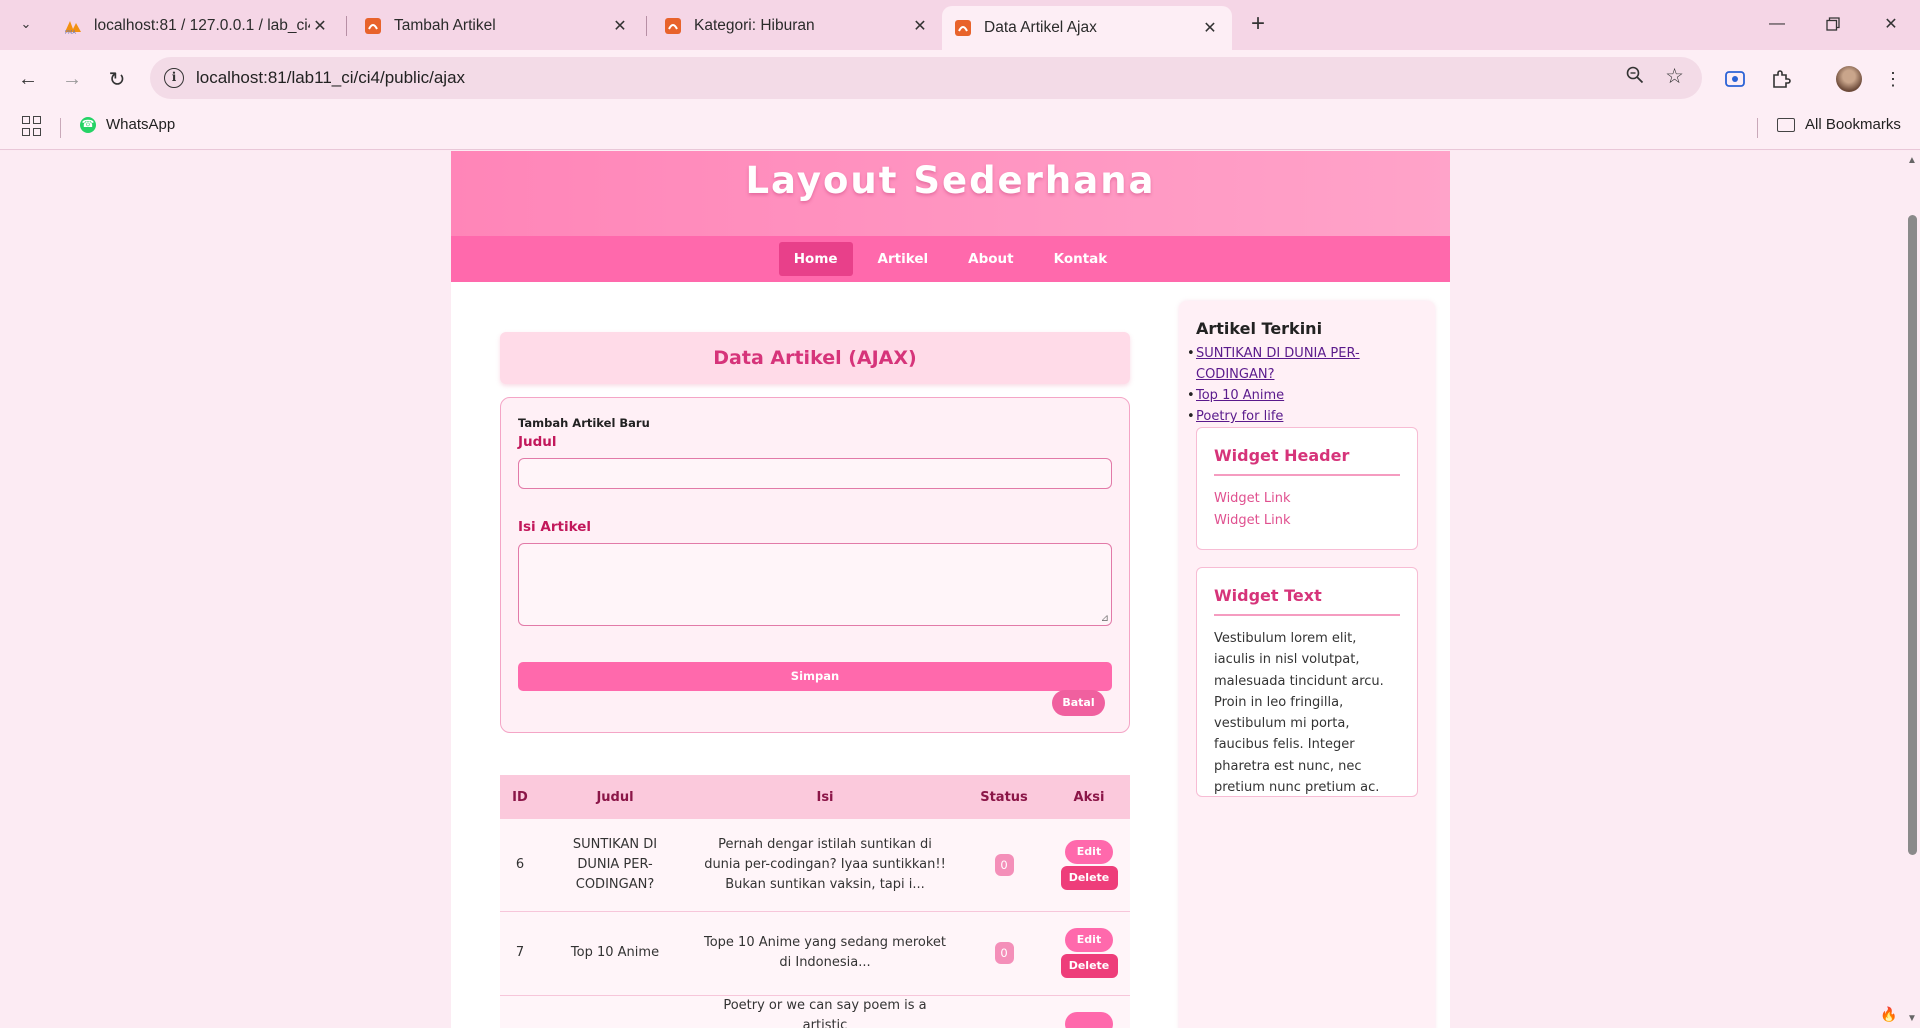 This screenshot has height=1028, width=1920. What do you see at coordinates (88, 124) in the screenshot?
I see `whatsapp-icon: ☎` at bounding box center [88, 124].